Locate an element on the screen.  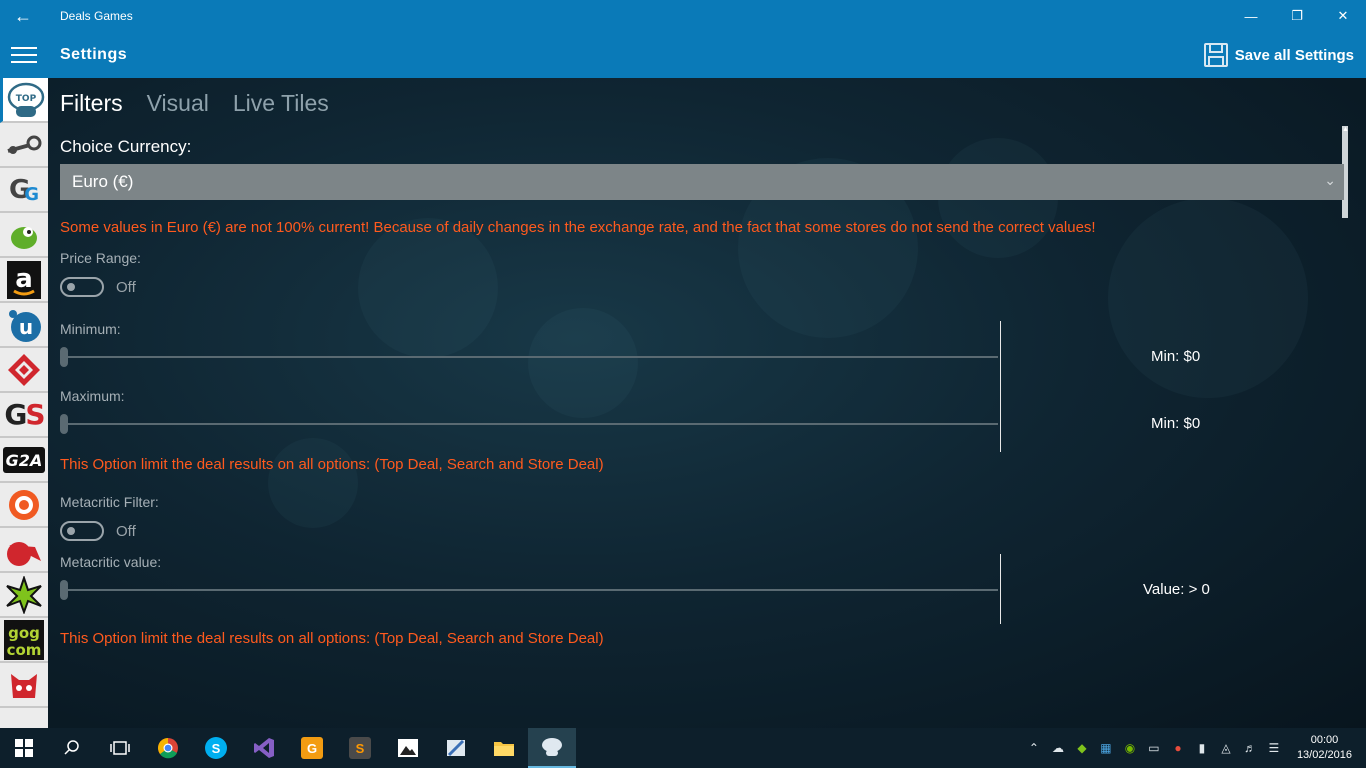
sidebar-item-gog: gog com is located at coordinates (24, 640).